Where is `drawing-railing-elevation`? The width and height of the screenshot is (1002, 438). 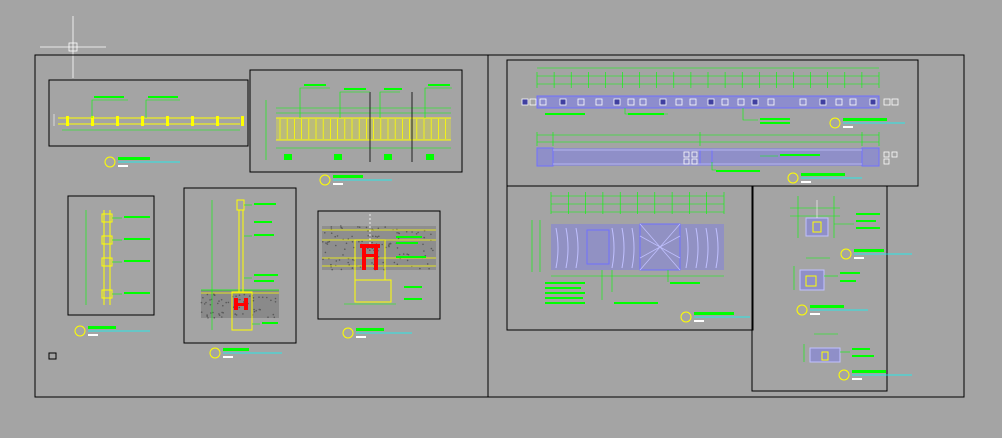
drawing-railing-elevation is located at coordinates (148, 113).